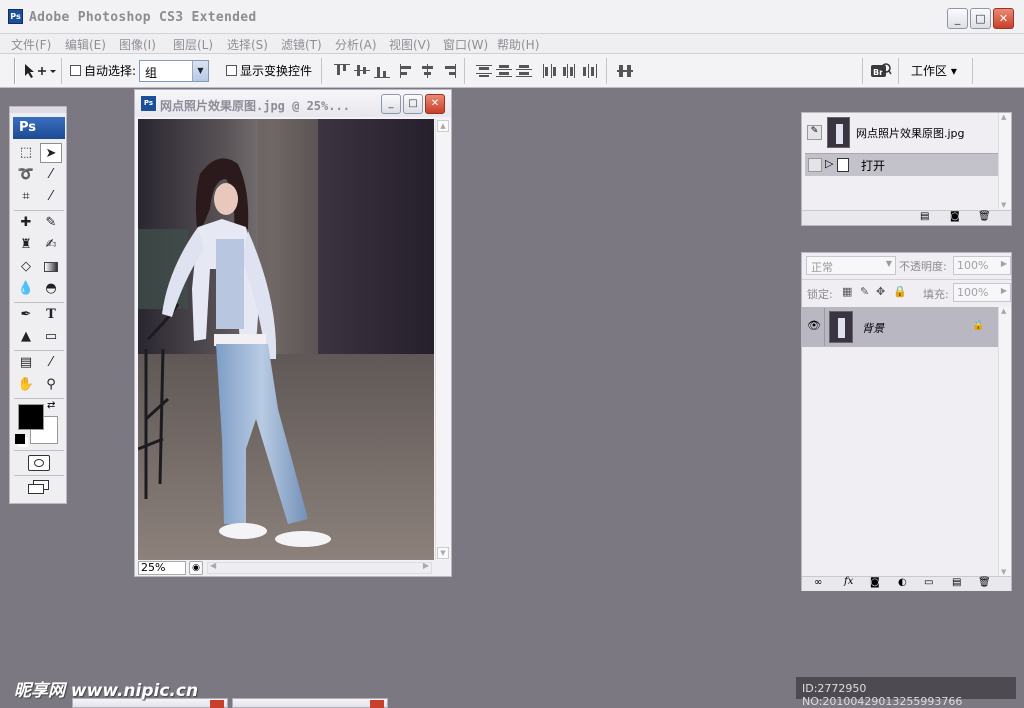 The width and height of the screenshot is (1024, 708). Describe the element at coordinates (20, 439) in the screenshot. I see `default-colors-icon` at that location.